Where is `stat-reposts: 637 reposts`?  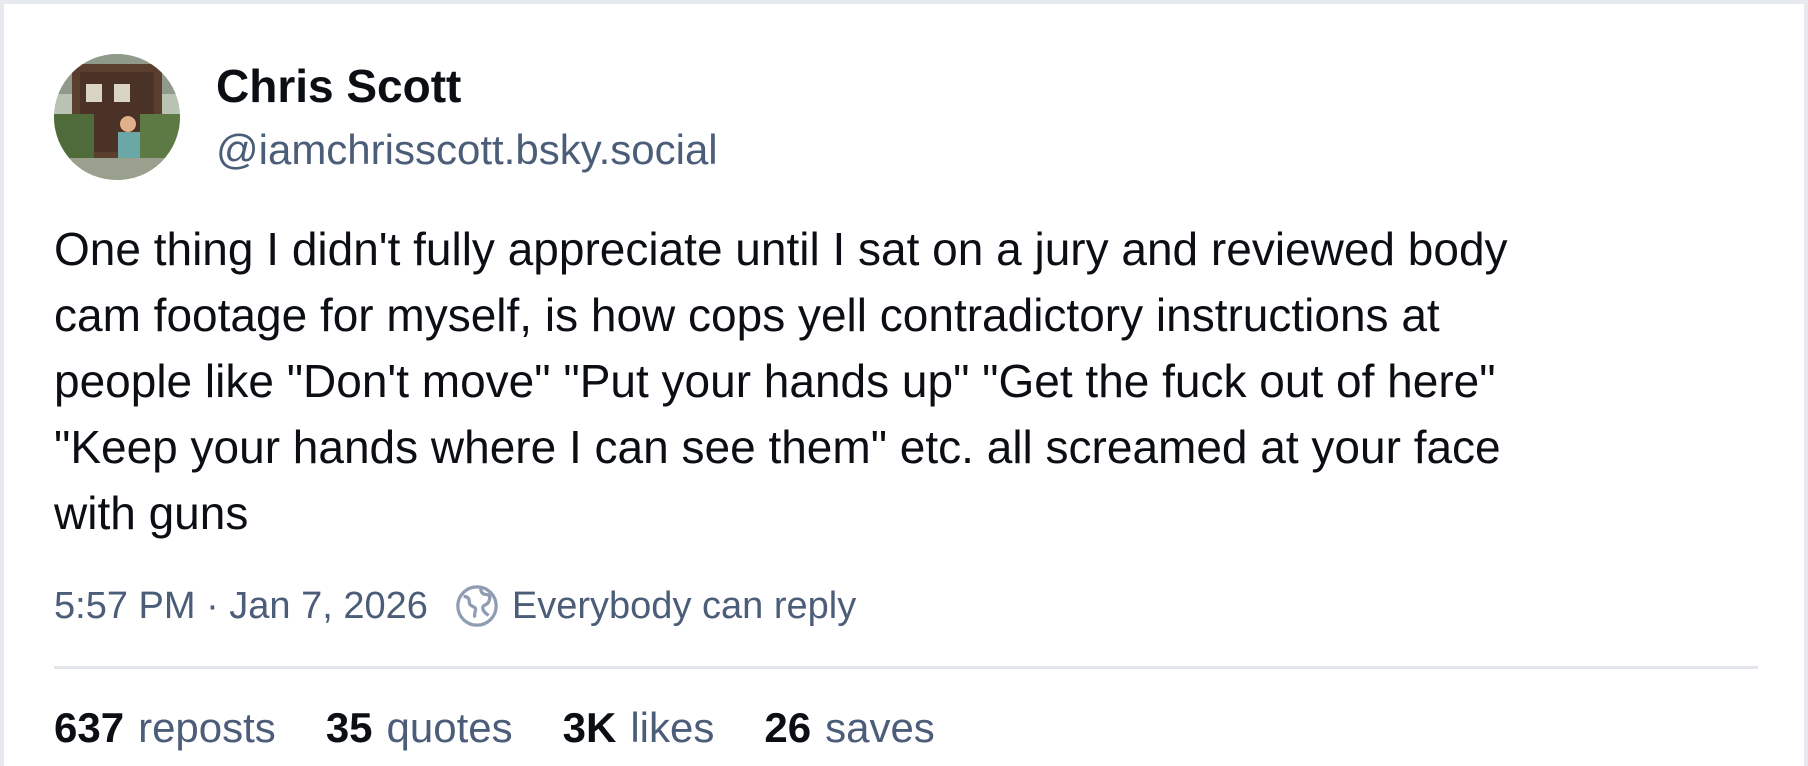 stat-reposts: 637 reposts is located at coordinates (165, 728).